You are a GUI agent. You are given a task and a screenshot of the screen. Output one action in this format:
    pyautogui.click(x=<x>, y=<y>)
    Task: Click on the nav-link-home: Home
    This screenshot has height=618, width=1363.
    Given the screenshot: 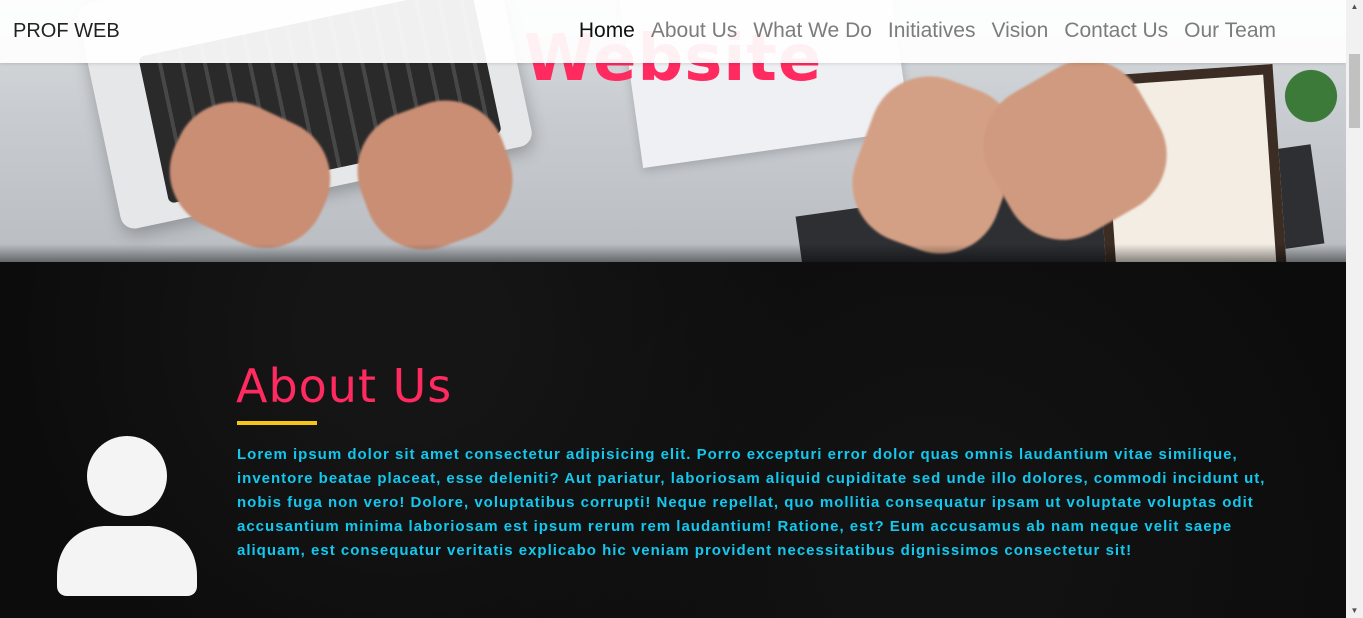 What is the action you would take?
    pyautogui.click(x=607, y=31)
    